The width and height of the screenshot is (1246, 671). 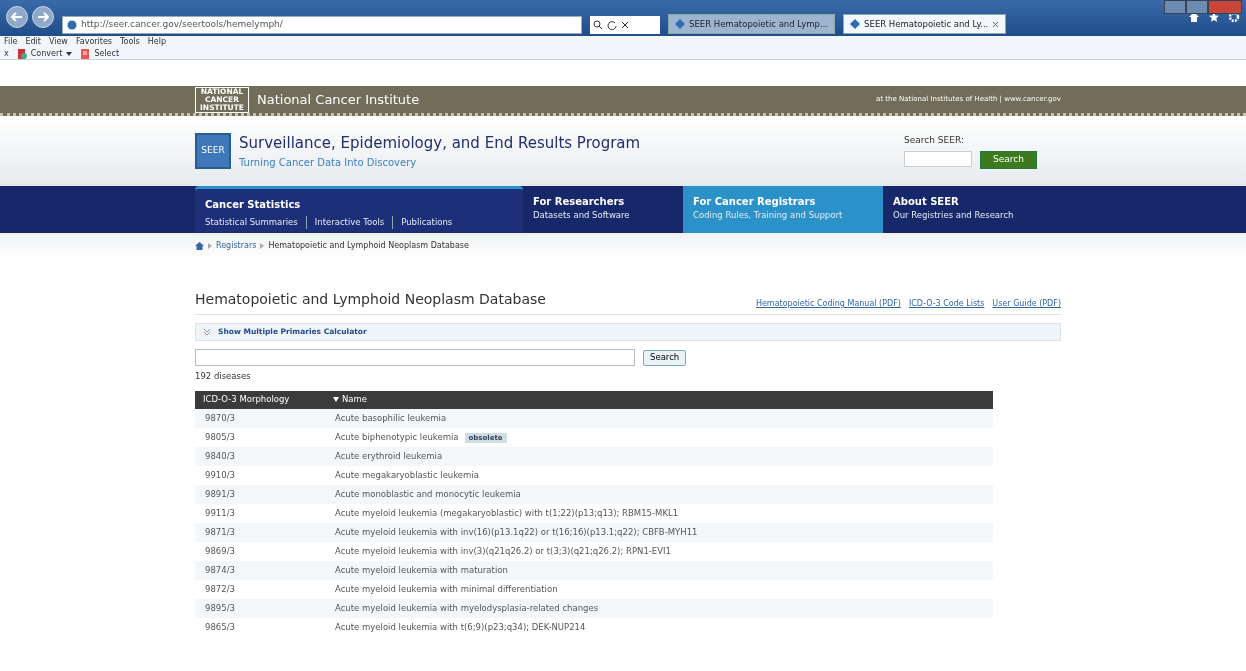 What do you see at coordinates (260, 551) in the screenshot?
I see `code-cell: 9869/3` at bounding box center [260, 551].